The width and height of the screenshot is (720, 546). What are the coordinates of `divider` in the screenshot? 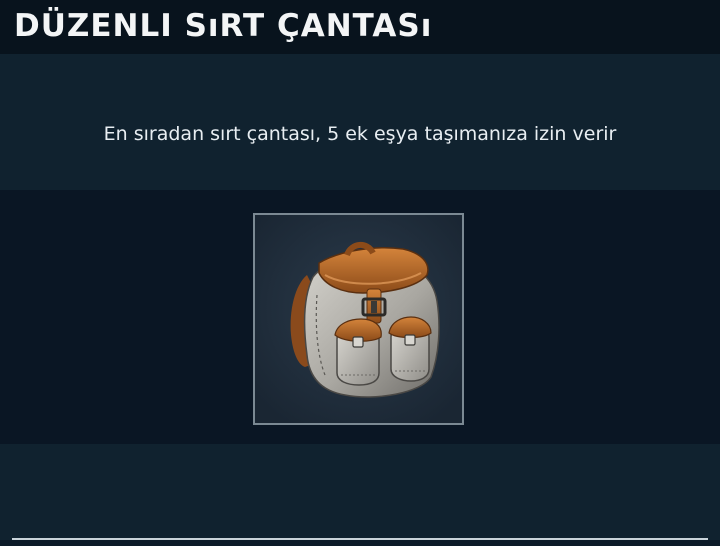 It's located at (360, 539).